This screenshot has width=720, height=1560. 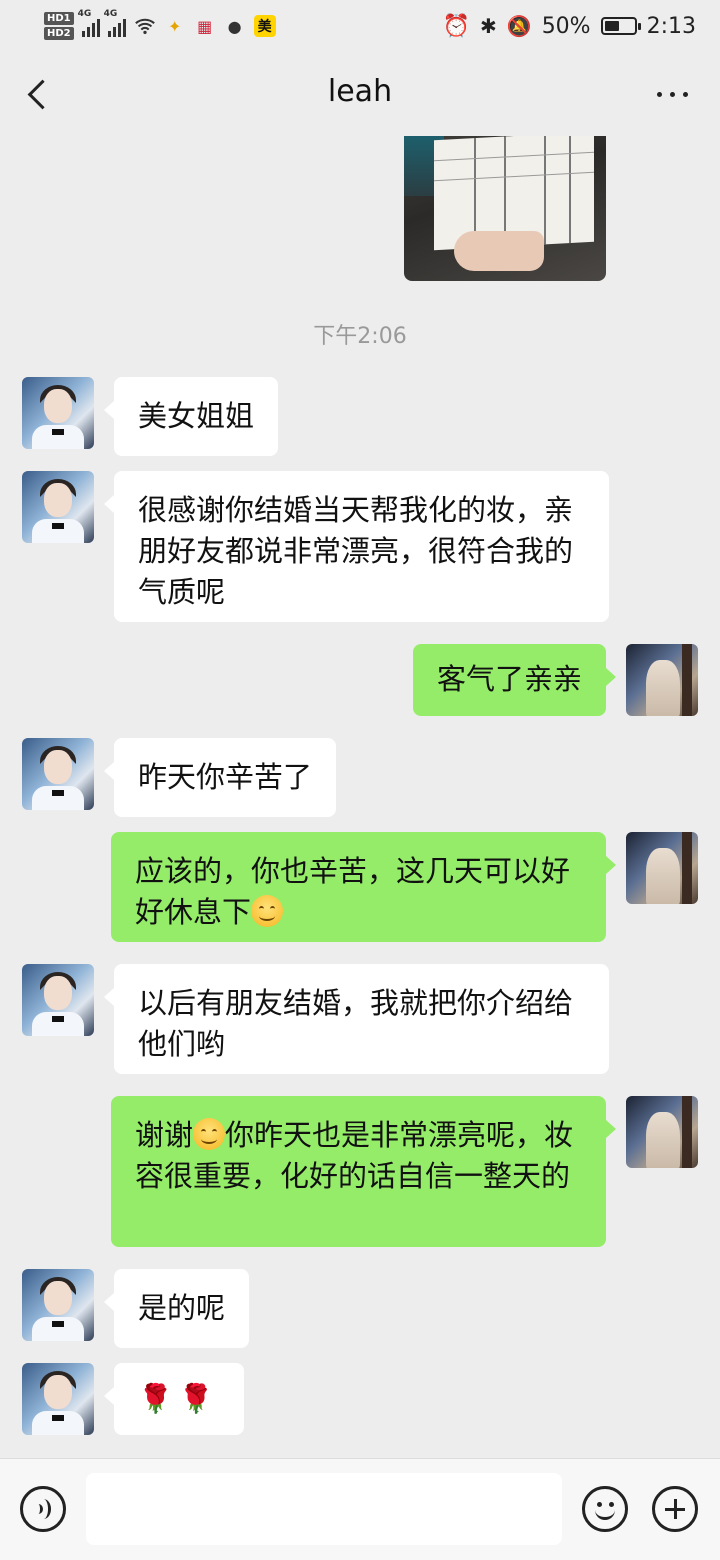 What do you see at coordinates (356, 546) in the screenshot?
I see `message-bubble: 很感谢你结婚当天帮我化的妆，亲朋好友都说非常漂亮，很符合我的气质呢` at bounding box center [356, 546].